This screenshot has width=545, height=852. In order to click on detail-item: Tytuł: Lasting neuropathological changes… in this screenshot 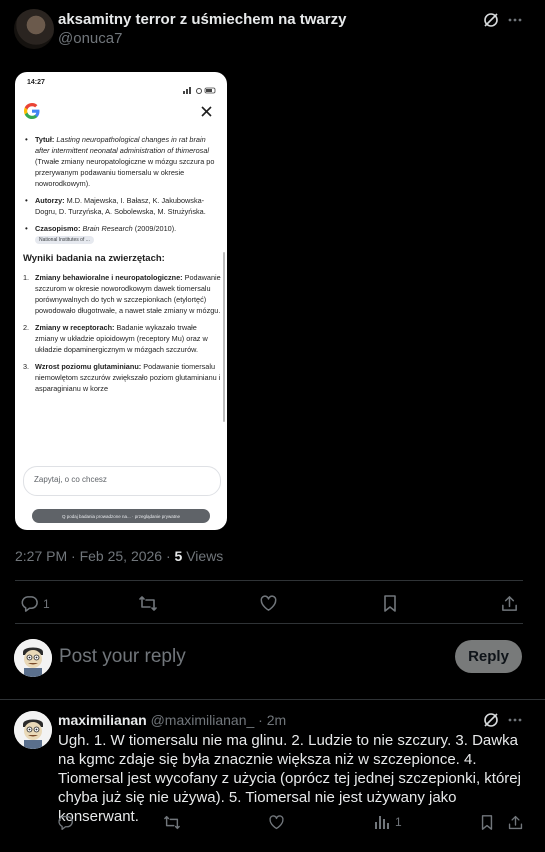, I will do `click(122, 161)`.